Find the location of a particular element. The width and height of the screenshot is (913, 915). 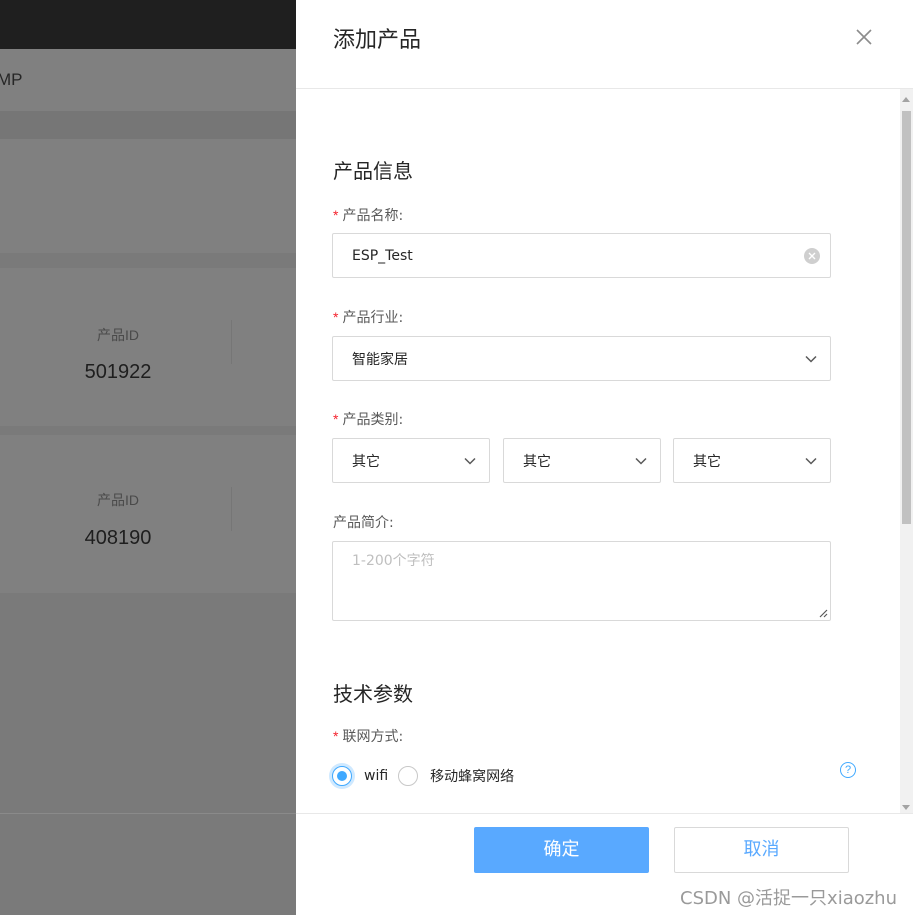

product-category-select-3: 其它 is located at coordinates (752, 460).